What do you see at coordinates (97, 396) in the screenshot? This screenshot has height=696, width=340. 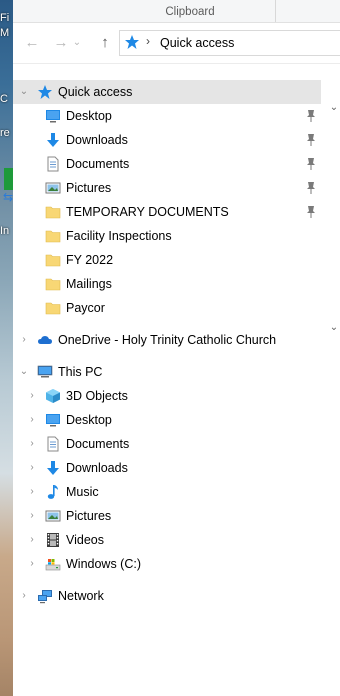 I see `nav-item-label: 3D Objects` at bounding box center [97, 396].